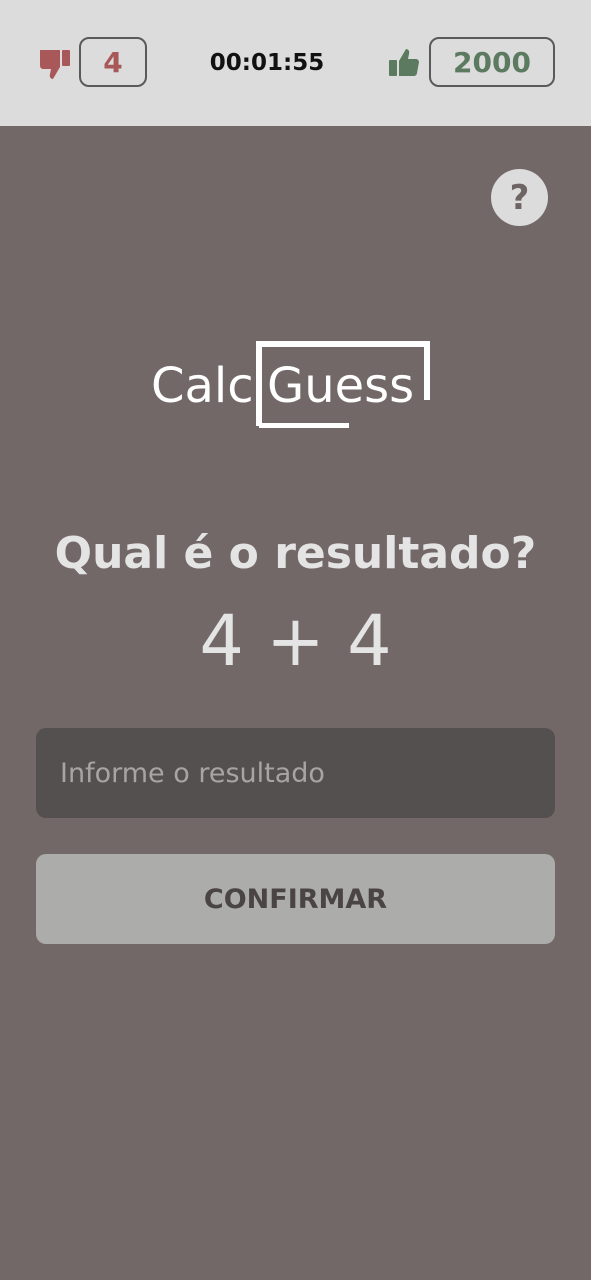  What do you see at coordinates (295, 773) in the screenshot?
I see `answer-input` at bounding box center [295, 773].